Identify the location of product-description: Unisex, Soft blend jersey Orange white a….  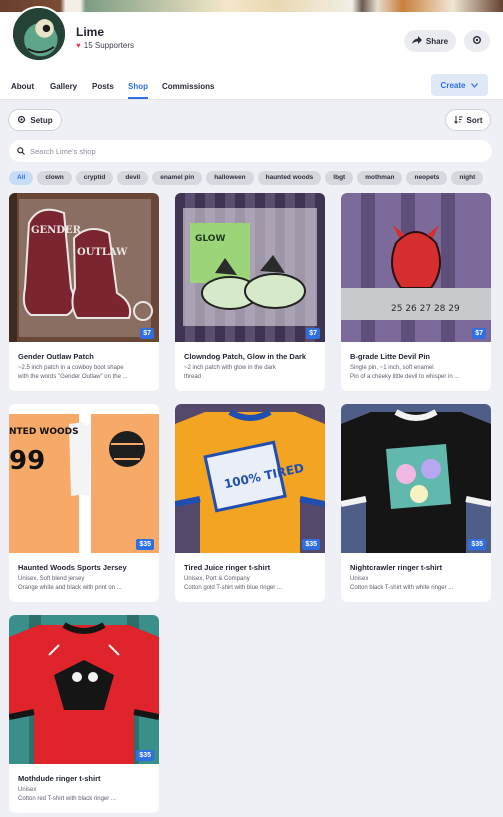
(85, 584).